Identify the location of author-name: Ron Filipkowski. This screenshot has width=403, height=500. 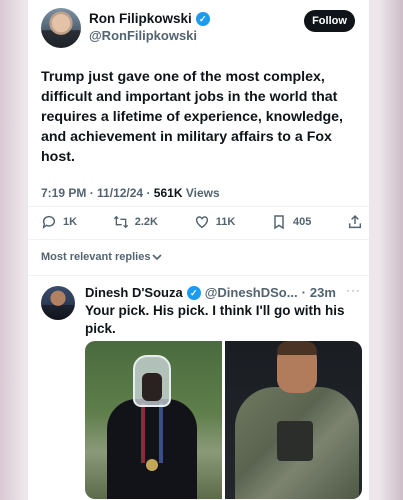
(140, 18).